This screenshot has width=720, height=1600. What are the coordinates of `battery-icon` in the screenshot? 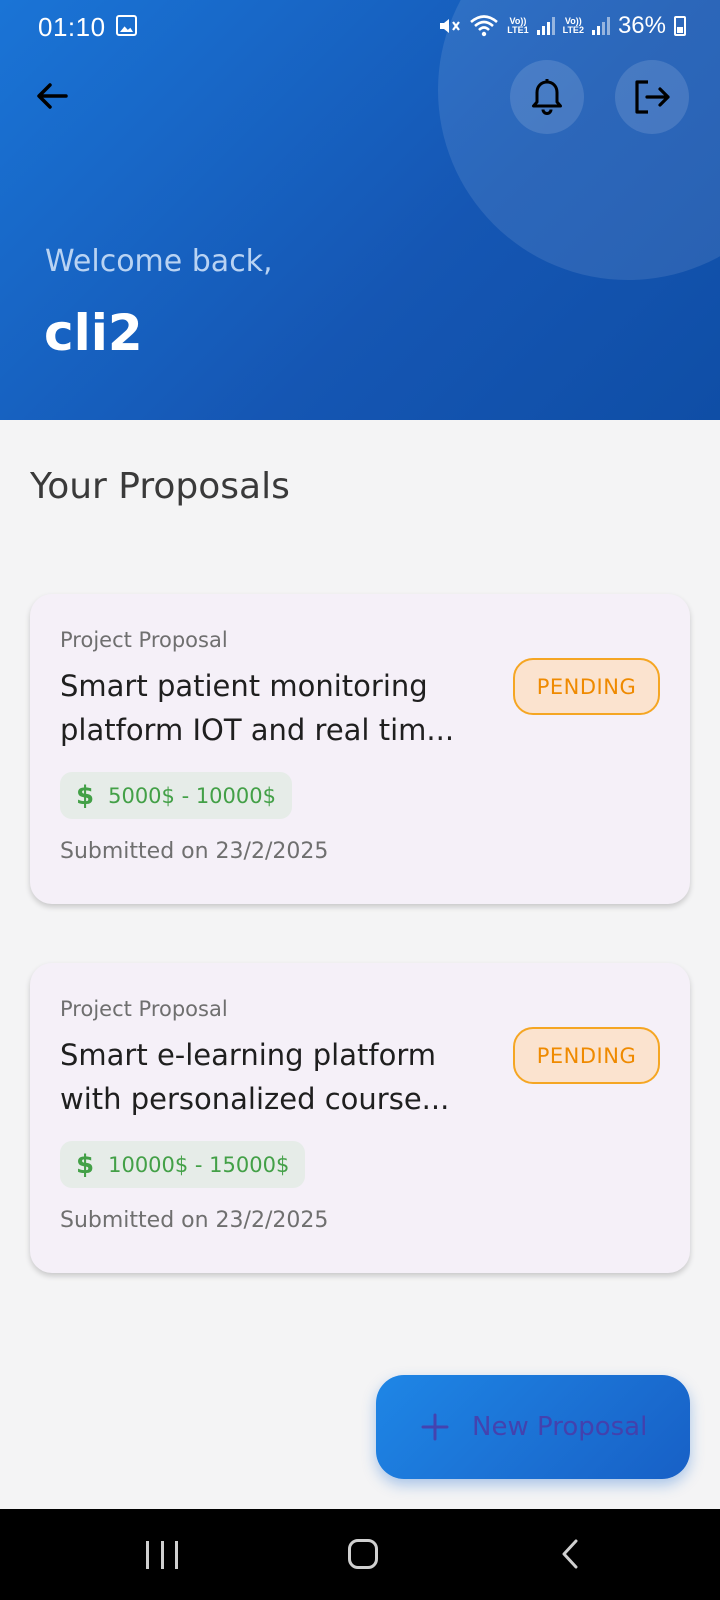 It's located at (680, 26).